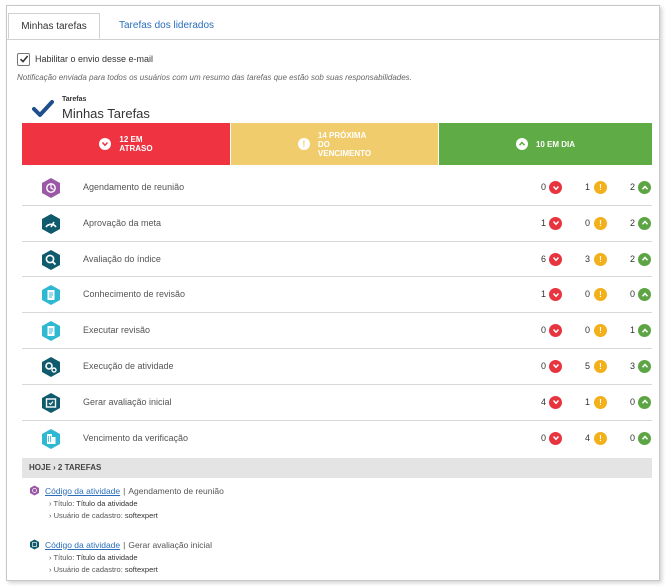 This screenshot has height=587, width=666. What do you see at coordinates (337, 295) in the screenshot?
I see `task-row: Conhecimento de revisão 1 0! 0` at bounding box center [337, 295].